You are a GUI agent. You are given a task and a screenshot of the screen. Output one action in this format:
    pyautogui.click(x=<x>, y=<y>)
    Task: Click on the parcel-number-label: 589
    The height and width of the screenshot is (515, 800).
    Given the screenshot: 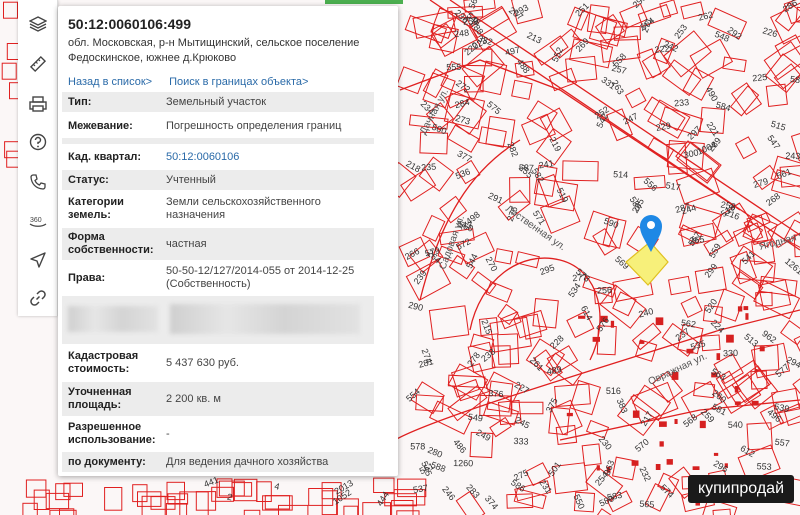 What is the action you would take?
    pyautogui.click(x=795, y=80)
    